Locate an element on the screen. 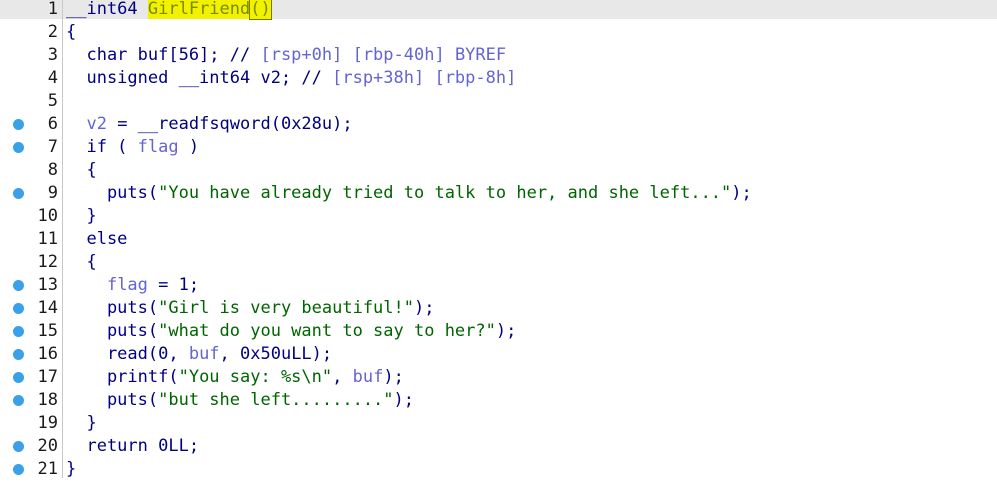 This screenshot has width=997, height=502. code-line: 2{ is located at coordinates (498, 32).